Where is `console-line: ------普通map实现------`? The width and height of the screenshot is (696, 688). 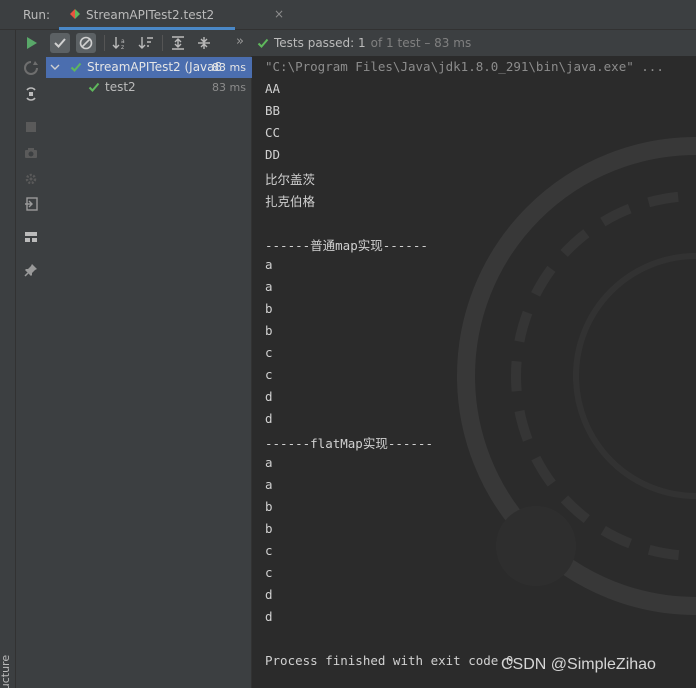 console-line: ------普通map实现------ is located at coordinates (346, 245).